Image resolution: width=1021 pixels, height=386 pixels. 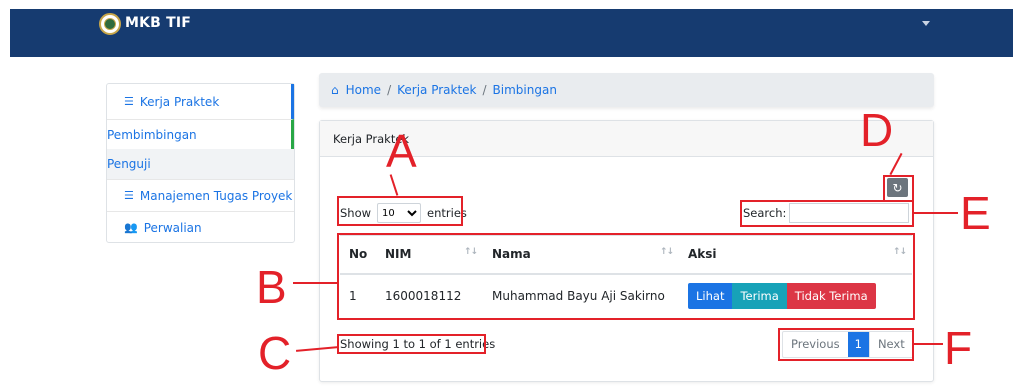 What do you see at coordinates (200, 134) in the screenshot?
I see `sidebar-item-pembimbingan: Pembimbingan` at bounding box center [200, 134].